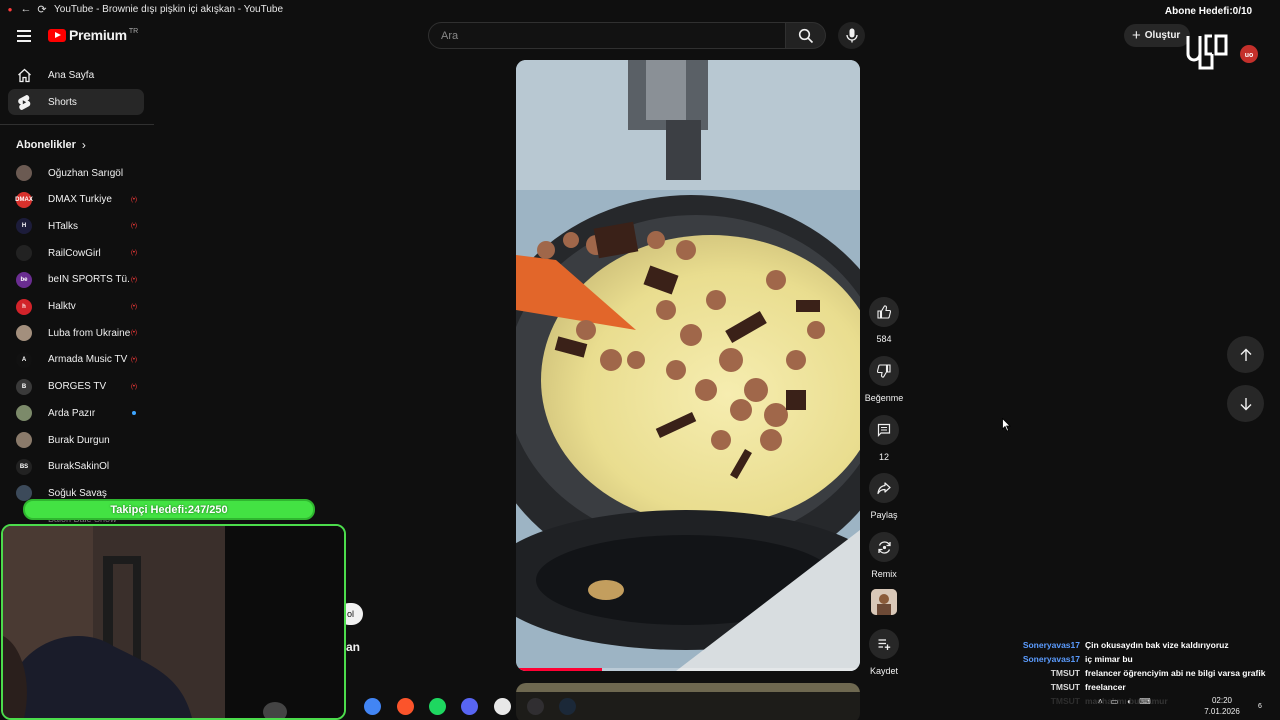 Image resolution: width=1280 pixels, height=720 pixels. Describe the element at coordinates (76, 102) in the screenshot. I see `sidebar-item-shorts: Shorts` at that location.